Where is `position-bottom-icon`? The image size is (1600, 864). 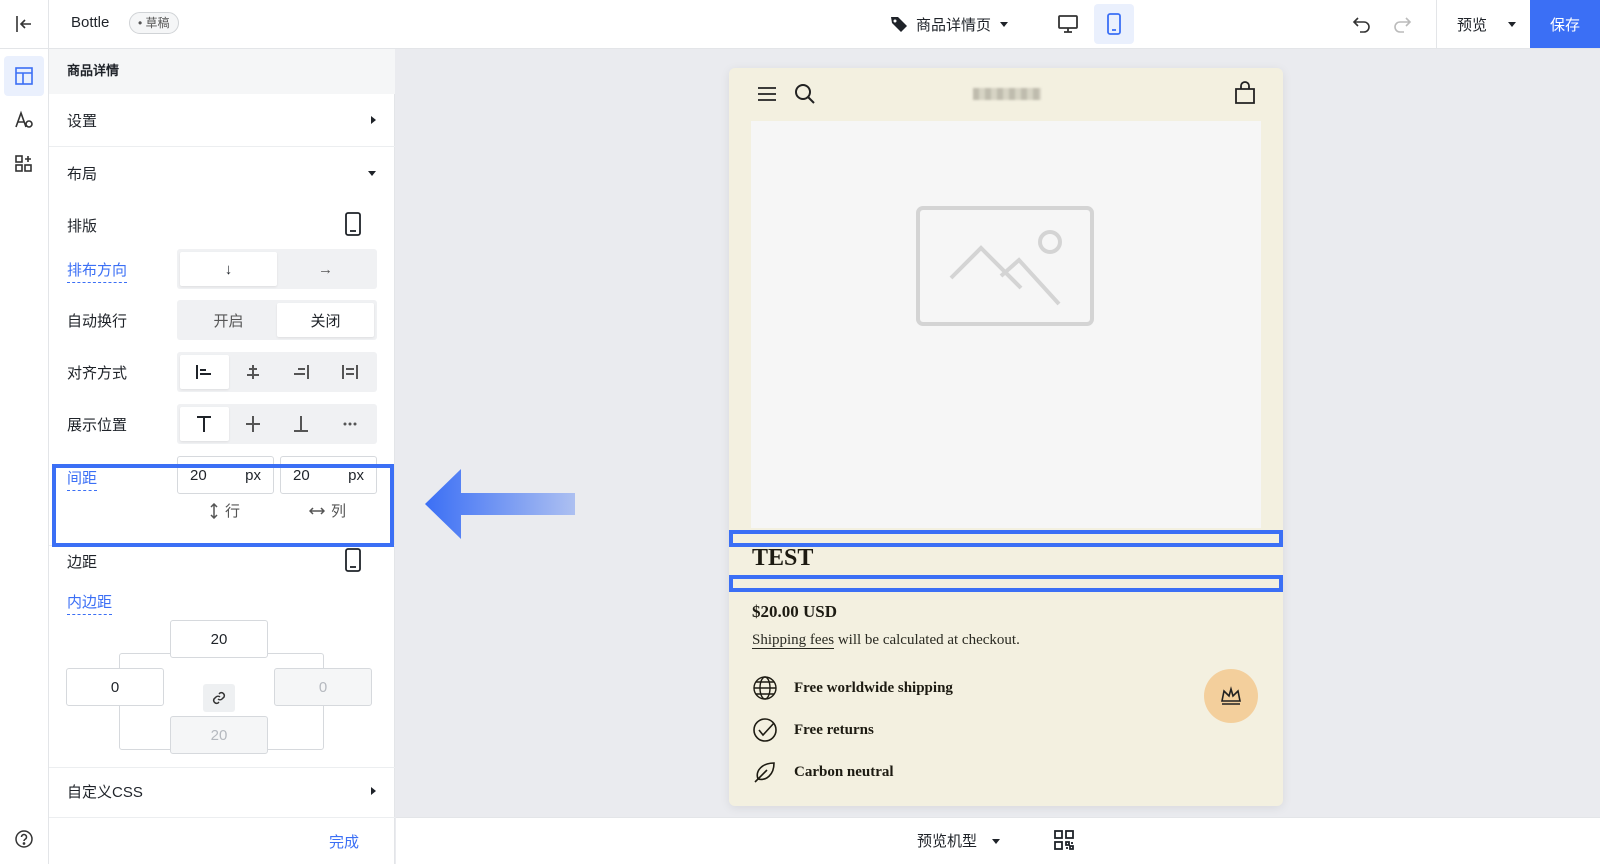
position-bottom-icon is located at coordinates (301, 424).